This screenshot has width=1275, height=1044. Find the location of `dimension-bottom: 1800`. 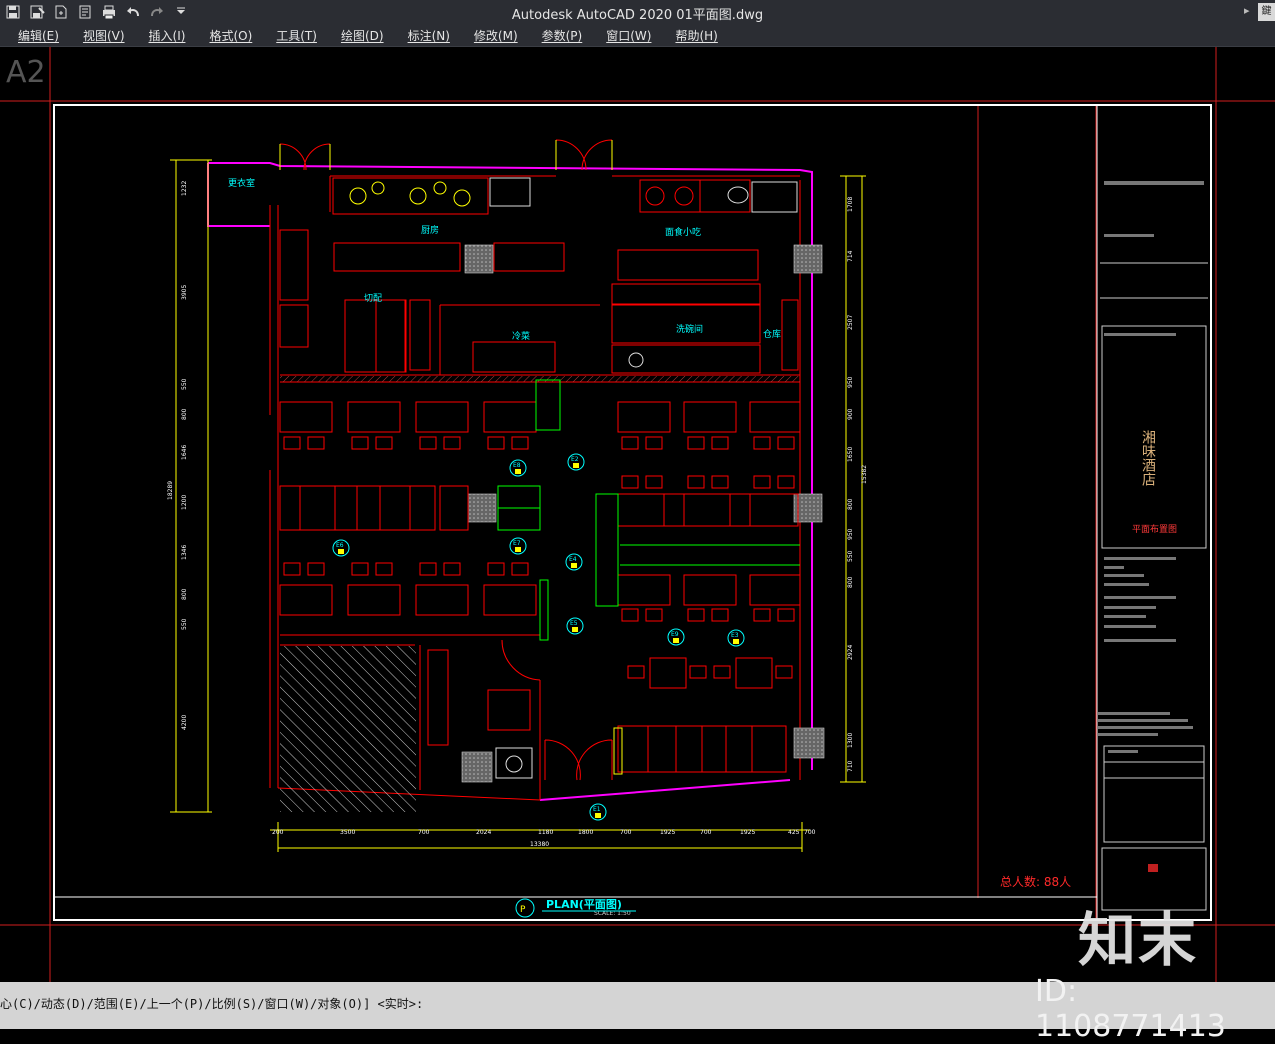

dimension-bottom: 1800 is located at coordinates (585, 832).